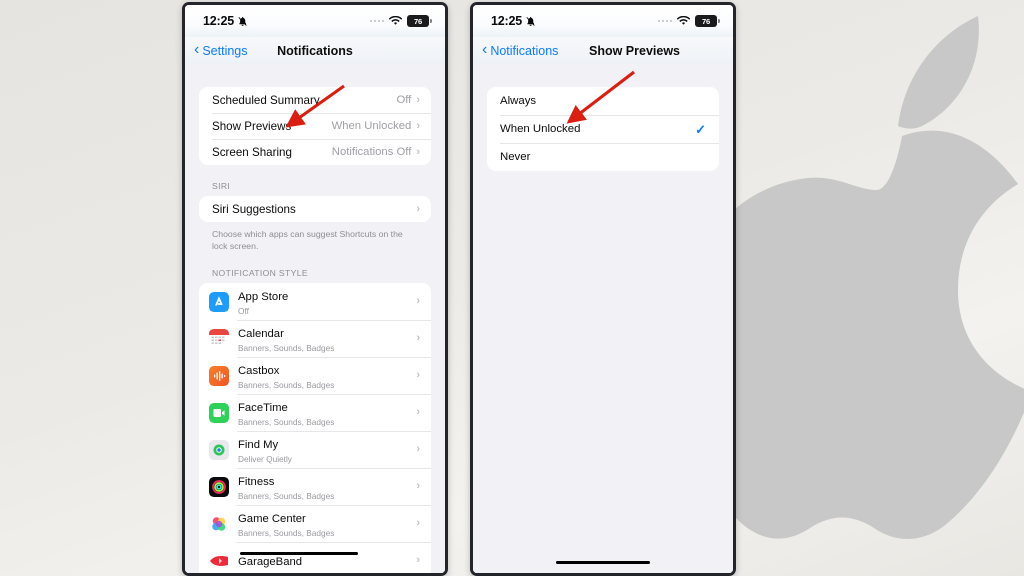 The image size is (1024, 576). What do you see at coordinates (260, 273) in the screenshot?
I see `section-header-notification-style: NOTIFICATION STYLE` at bounding box center [260, 273].